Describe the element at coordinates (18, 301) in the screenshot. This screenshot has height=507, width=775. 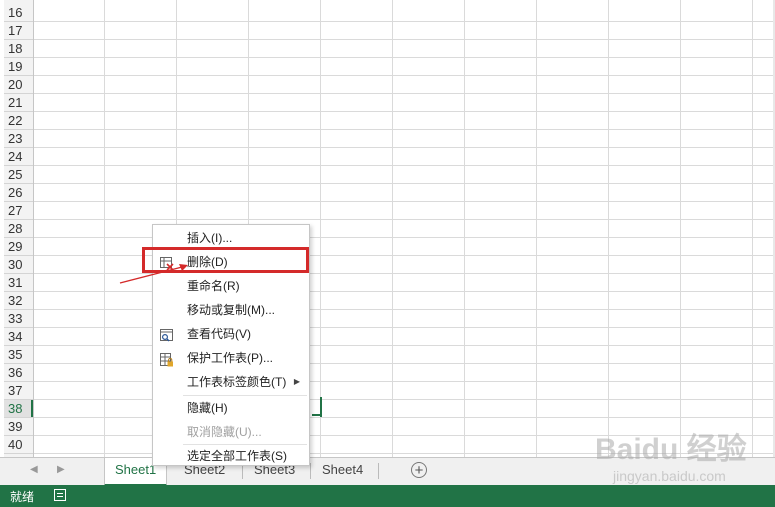
I see `row-header-32: 32` at that location.